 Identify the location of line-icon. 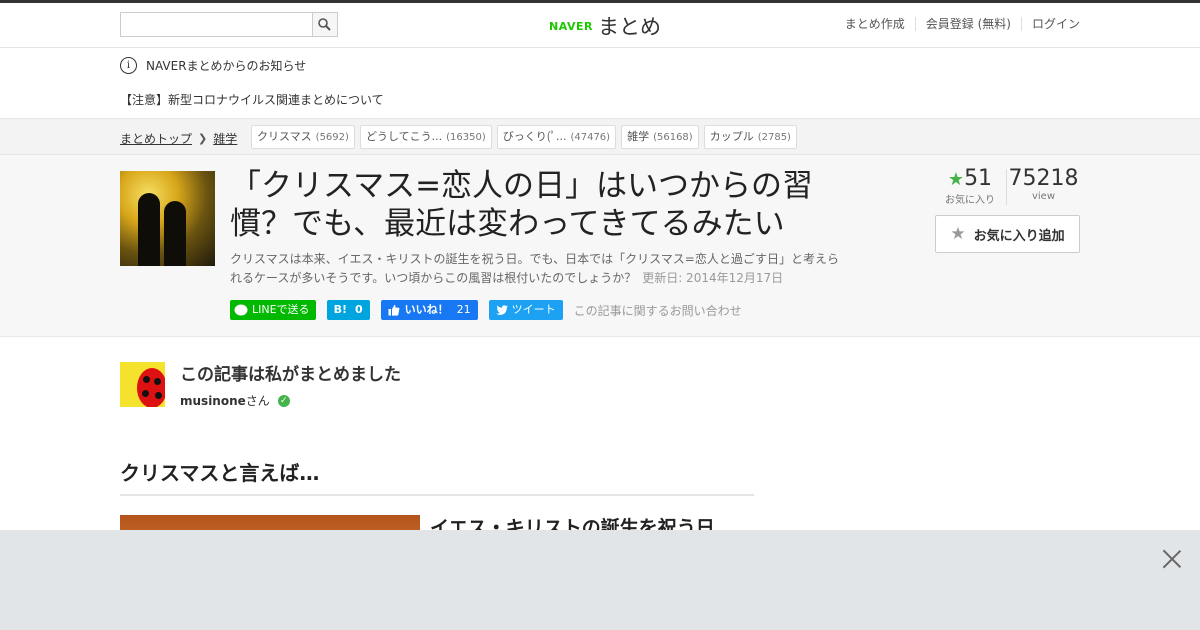
(241, 310).